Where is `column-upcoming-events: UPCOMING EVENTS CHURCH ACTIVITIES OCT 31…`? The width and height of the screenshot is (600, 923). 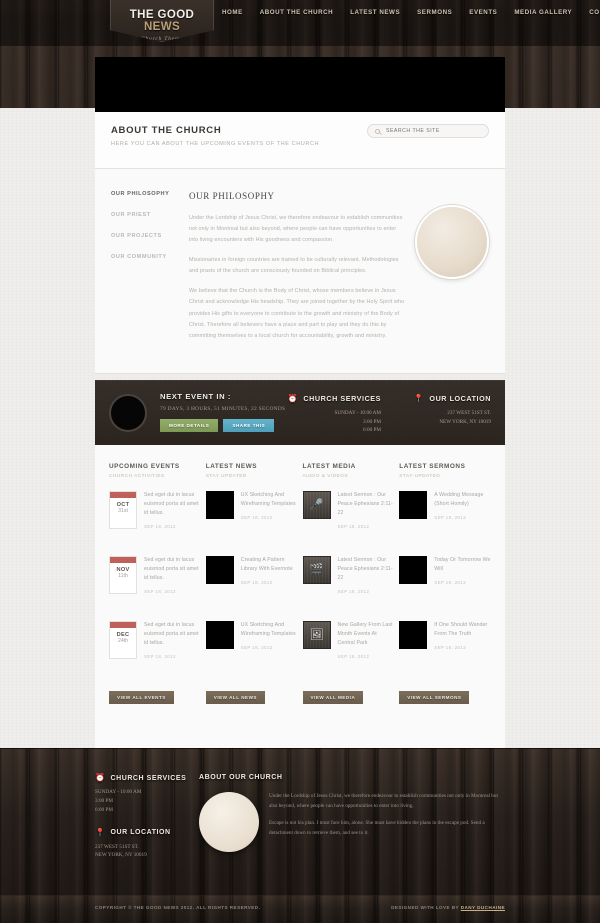
column-upcoming-events: UPCOMING EVENTS CHURCH ACTIVITIES OCT 31… is located at coordinates (155, 583).